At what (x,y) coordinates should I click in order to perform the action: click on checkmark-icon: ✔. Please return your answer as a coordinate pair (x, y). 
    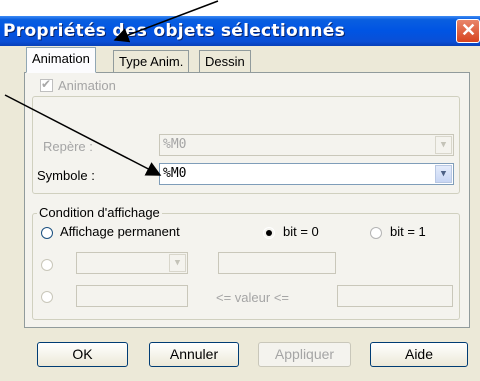
    Looking at the image, I should click on (46, 84).